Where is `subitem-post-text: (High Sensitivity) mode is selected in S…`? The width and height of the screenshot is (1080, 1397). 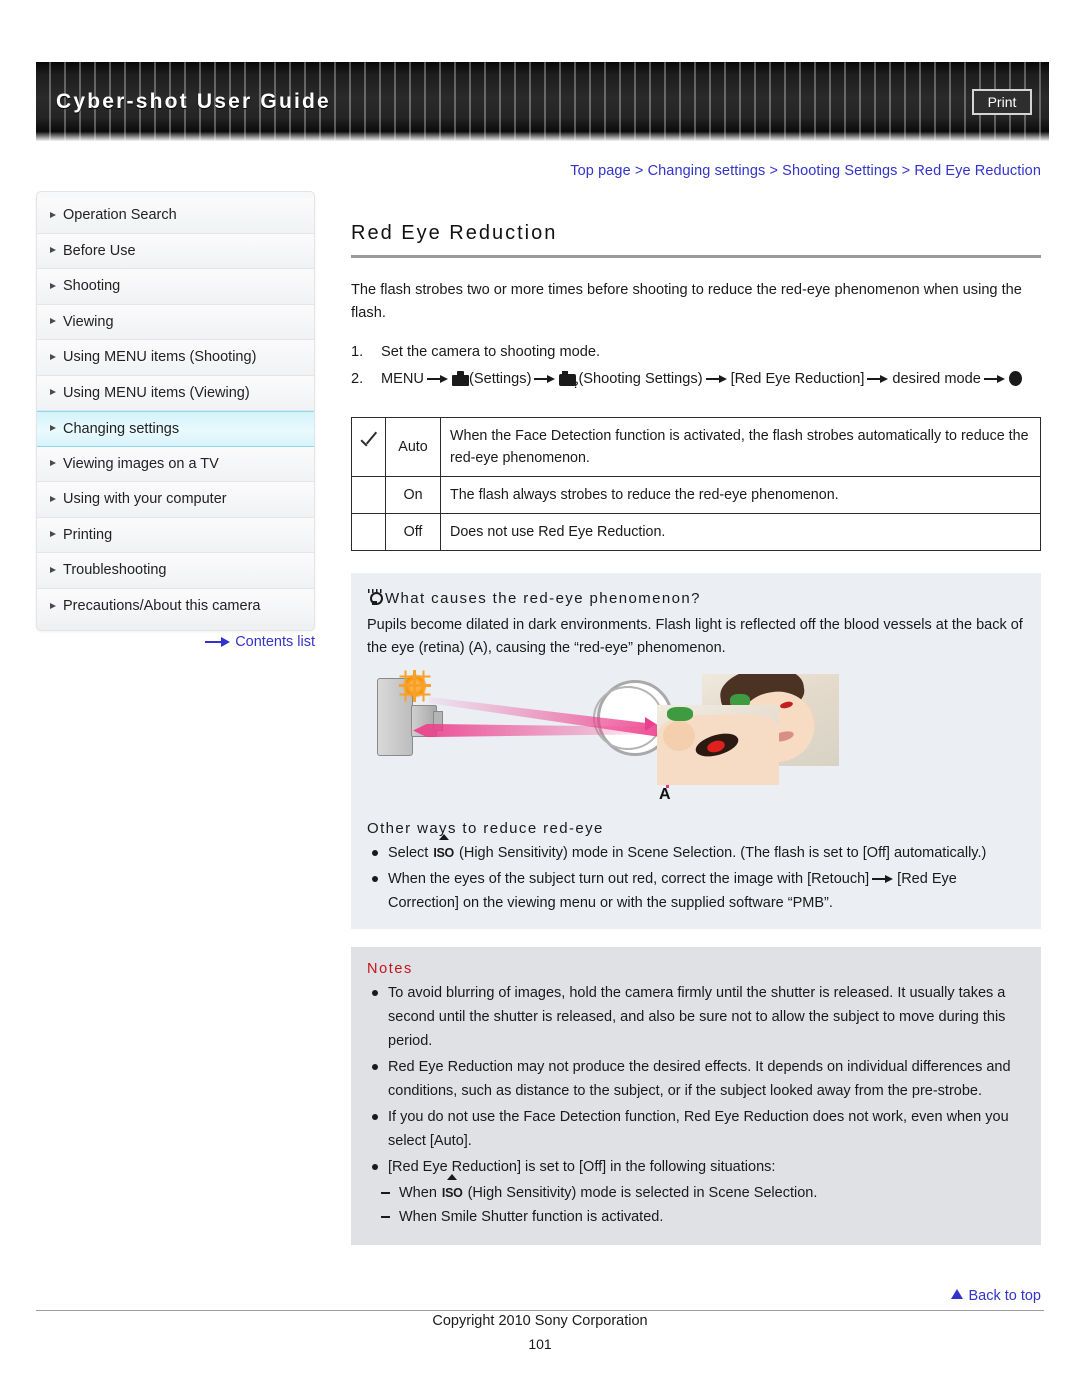 subitem-post-text: (High Sensitivity) mode is selected in S… is located at coordinates (642, 1193).